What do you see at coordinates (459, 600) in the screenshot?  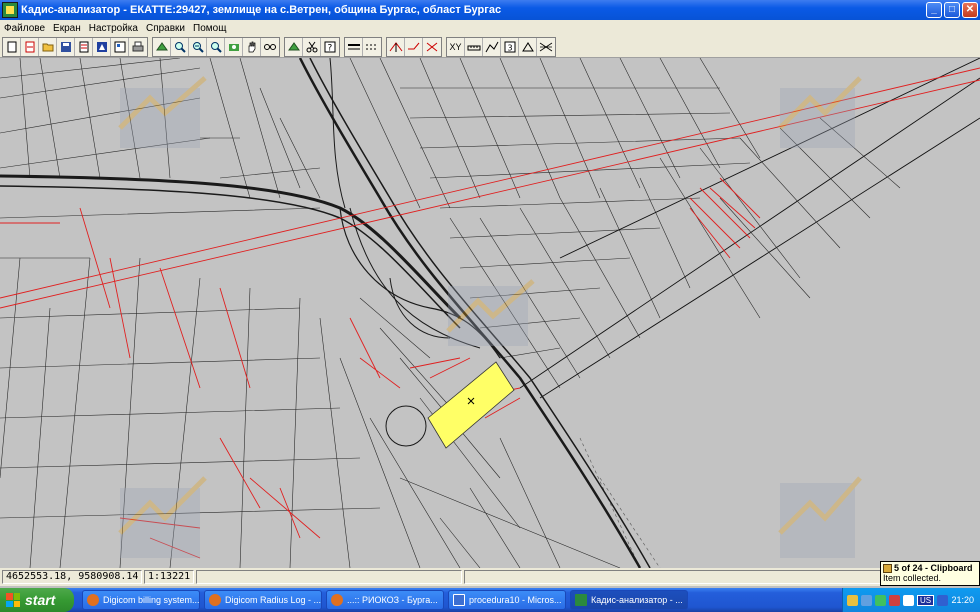 I see `word-icon` at bounding box center [459, 600].